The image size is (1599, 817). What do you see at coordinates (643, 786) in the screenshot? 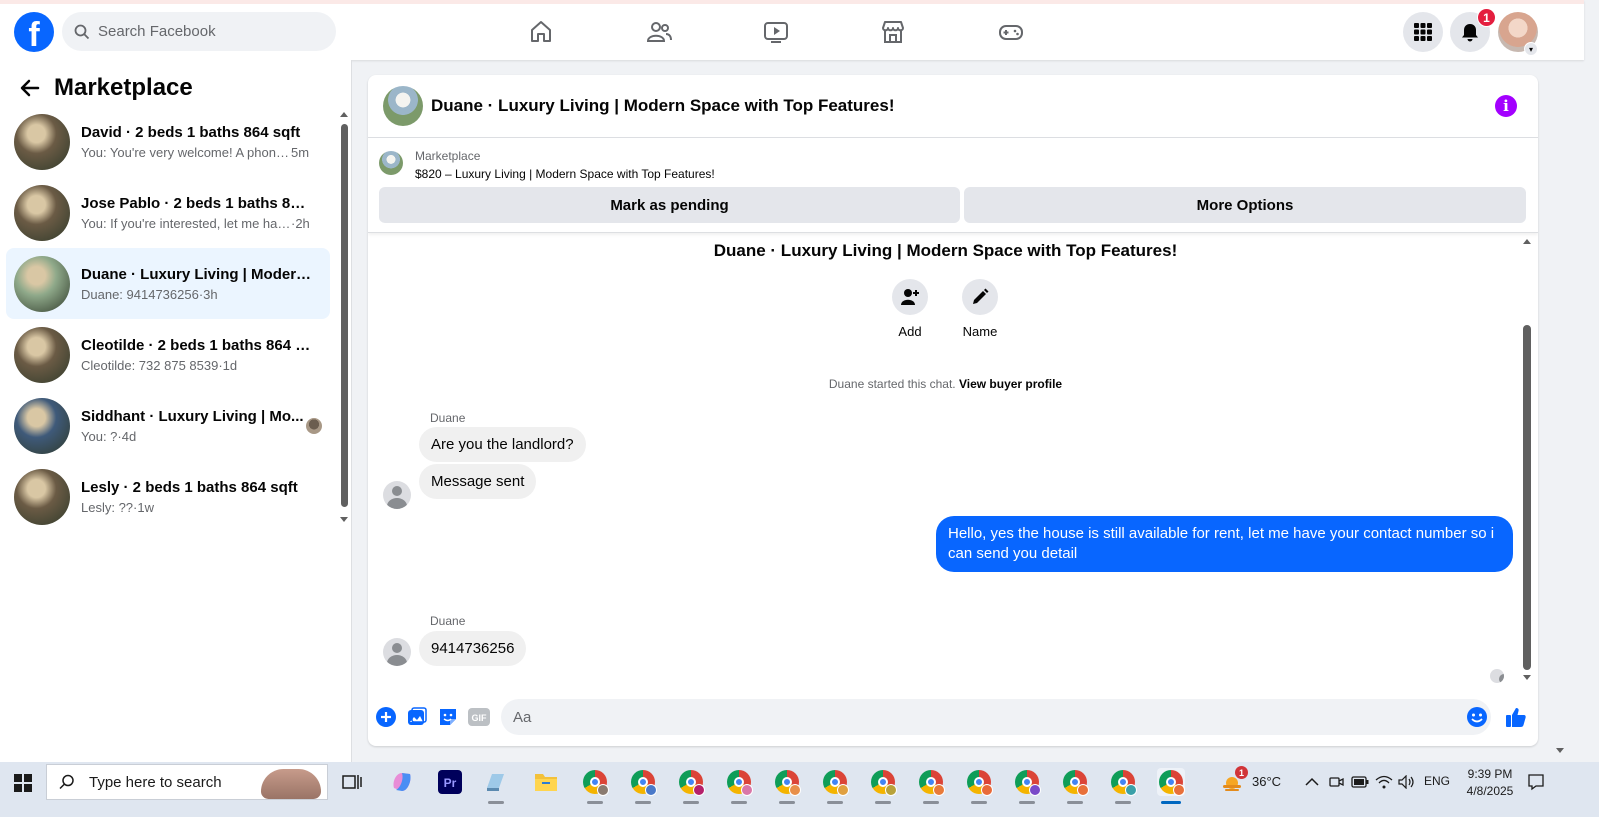
I see `chrome-profile-2-icon` at bounding box center [643, 786].